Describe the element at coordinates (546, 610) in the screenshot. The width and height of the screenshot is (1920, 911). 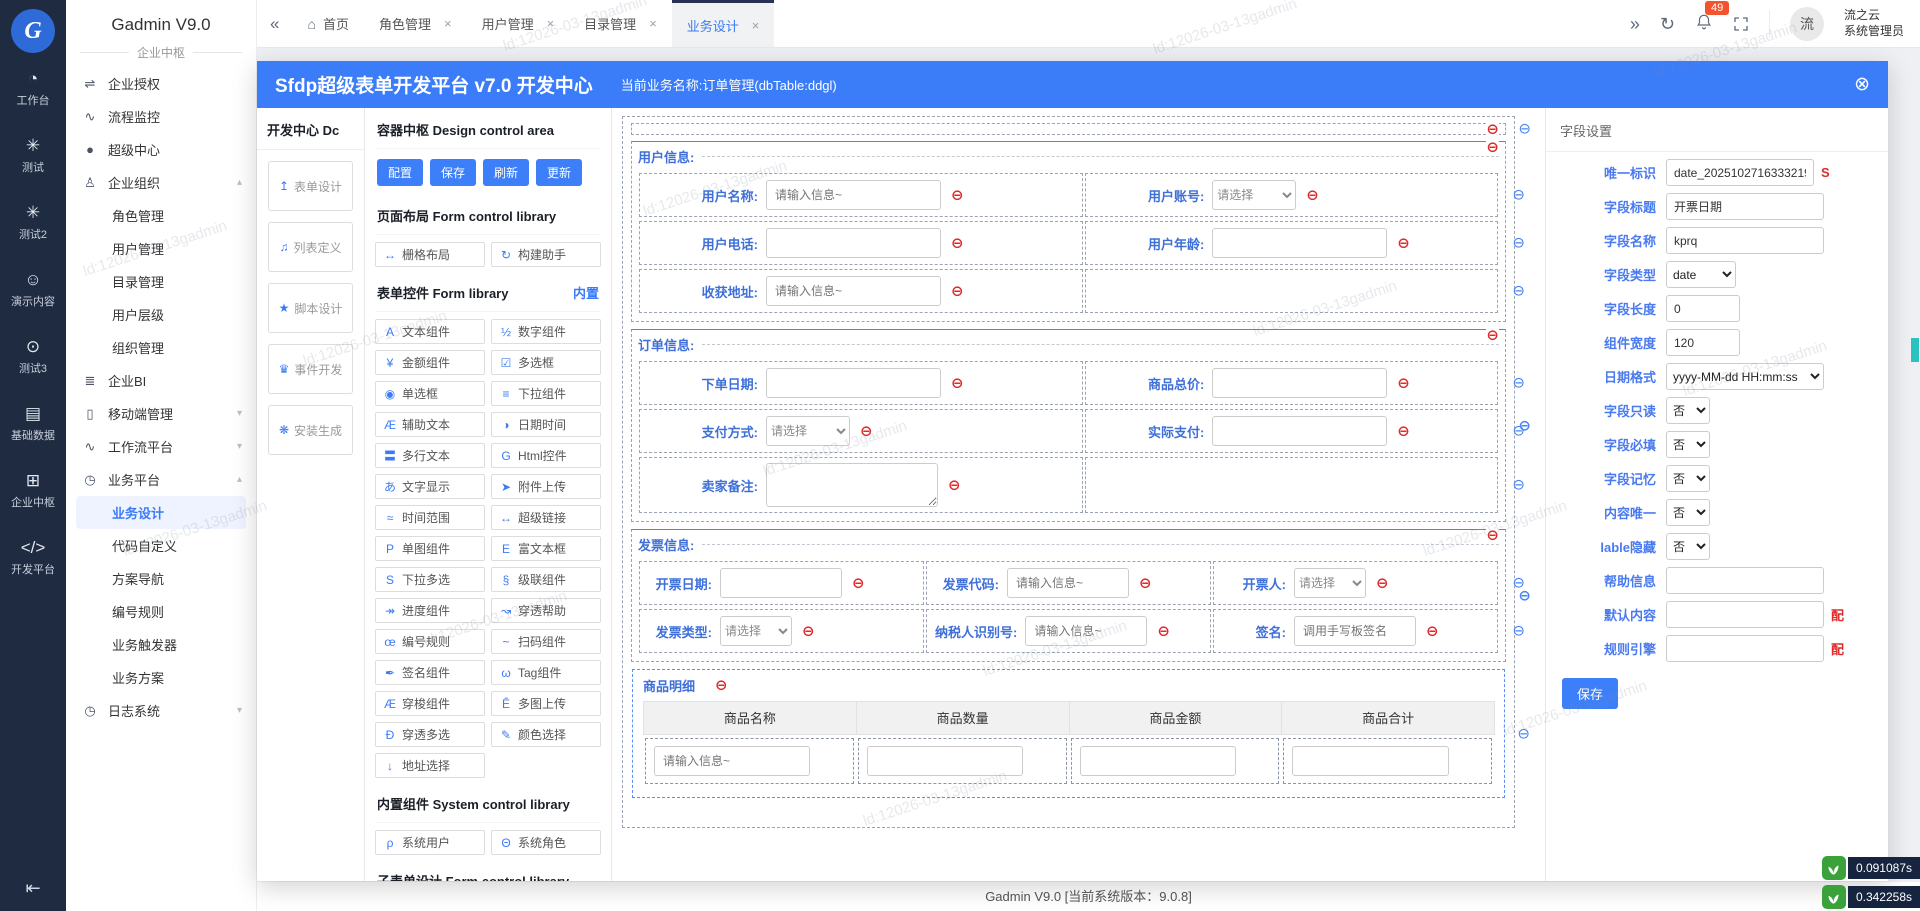
I see `form-control-button: ↝ 穿透帮助` at that location.